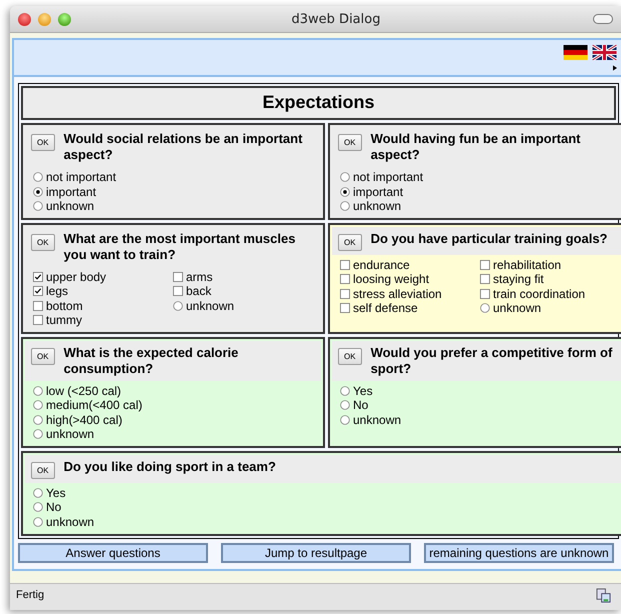 This screenshot has height=614, width=621. I want to click on answer-option: stress alleviation, so click(410, 293).